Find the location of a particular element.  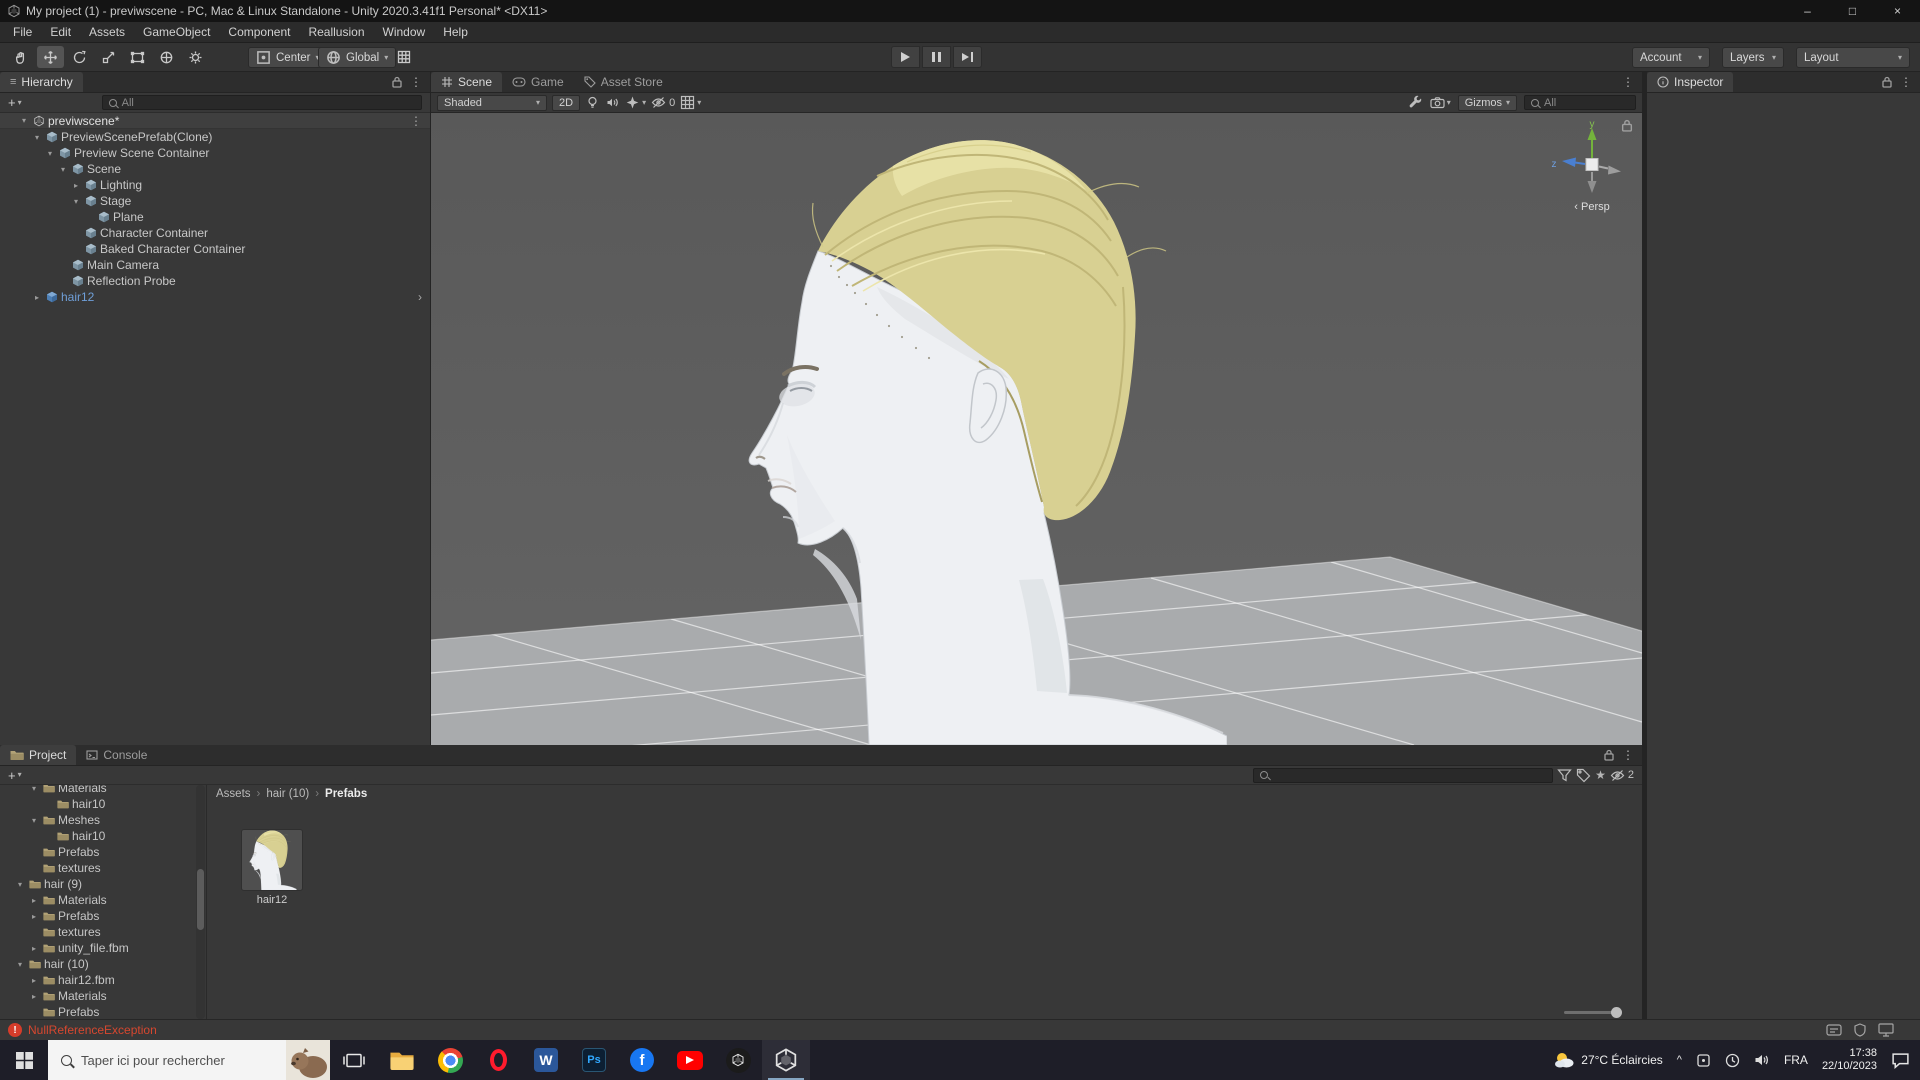

editor-tools-icon is located at coordinates (1415, 102).